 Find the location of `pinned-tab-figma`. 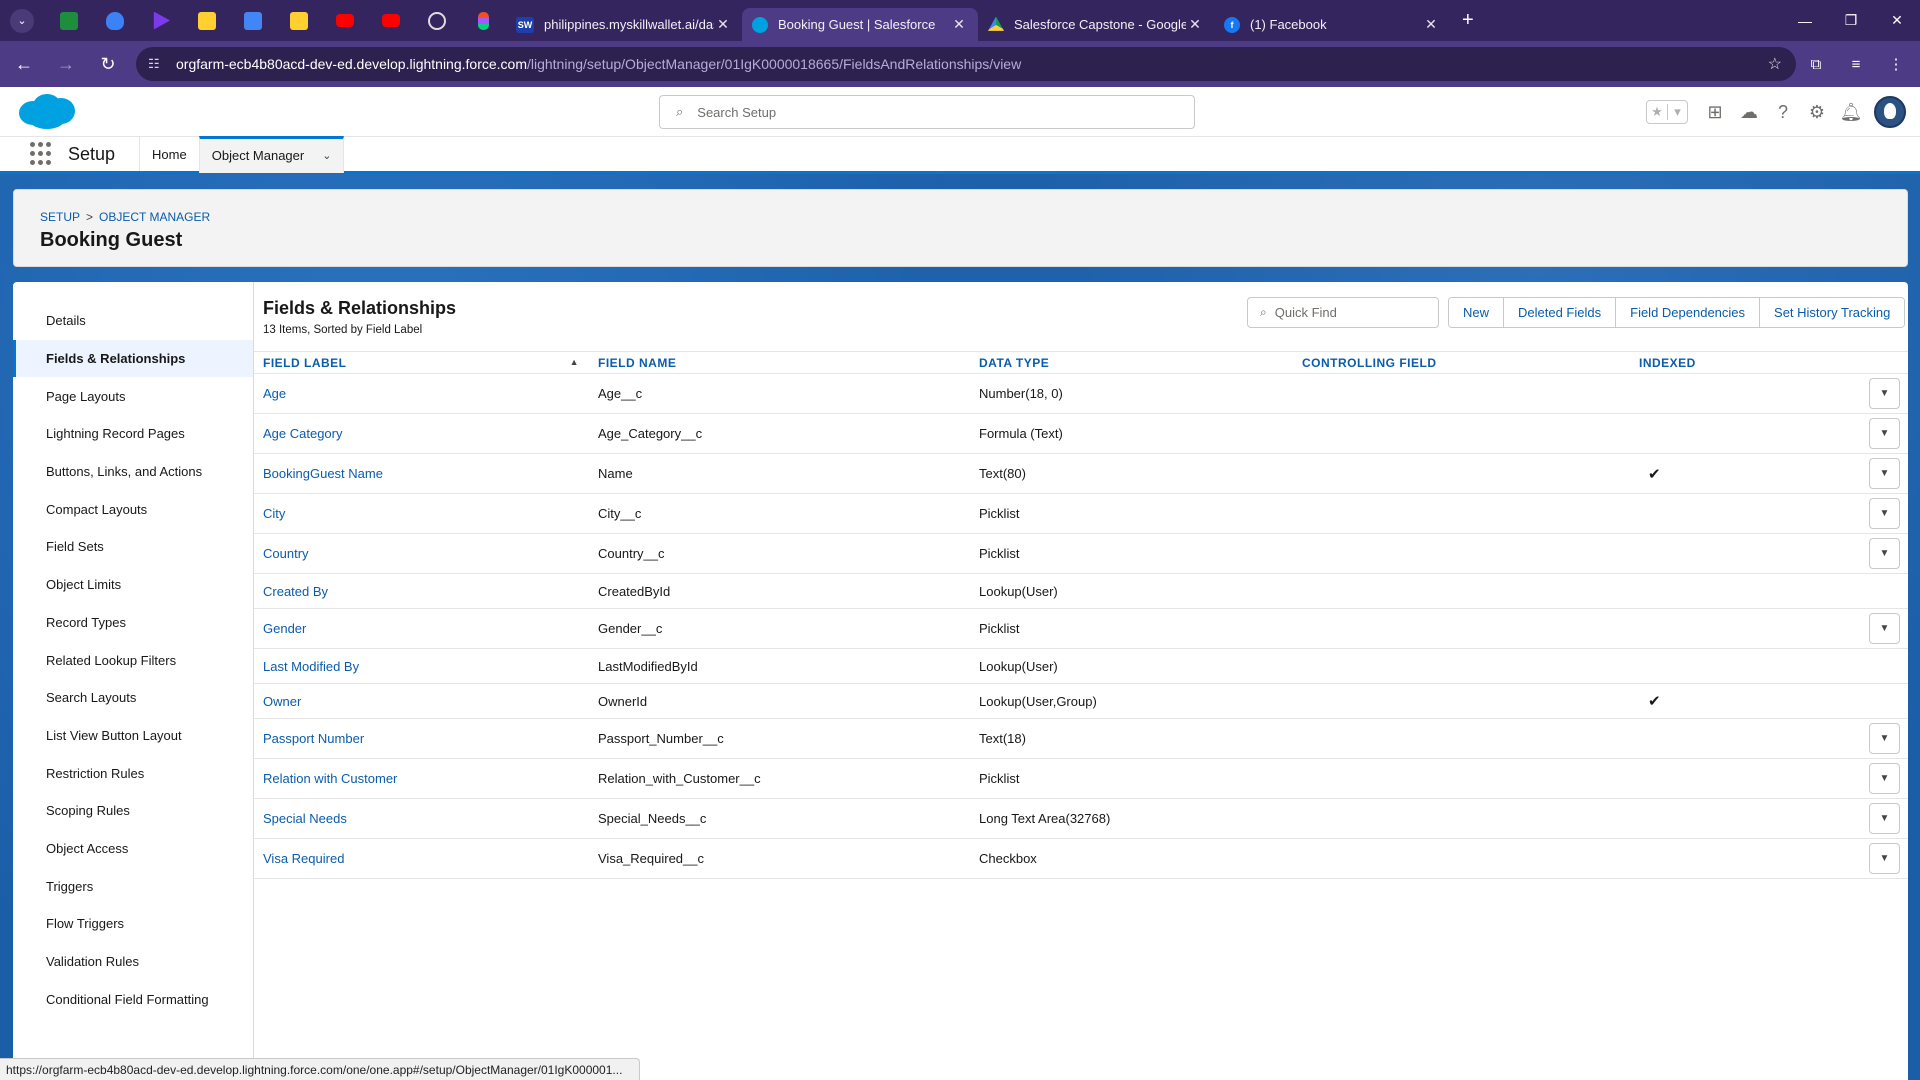

pinned-tab-figma is located at coordinates (483, 20).